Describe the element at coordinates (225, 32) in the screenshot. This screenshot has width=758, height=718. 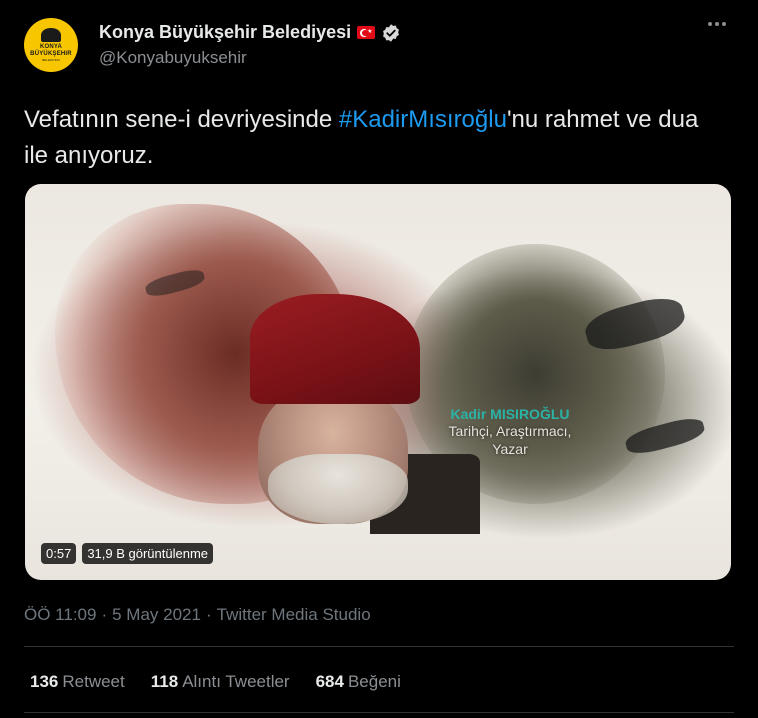
I see `author-name: Konya Büyükşehir Belediyesi` at that location.